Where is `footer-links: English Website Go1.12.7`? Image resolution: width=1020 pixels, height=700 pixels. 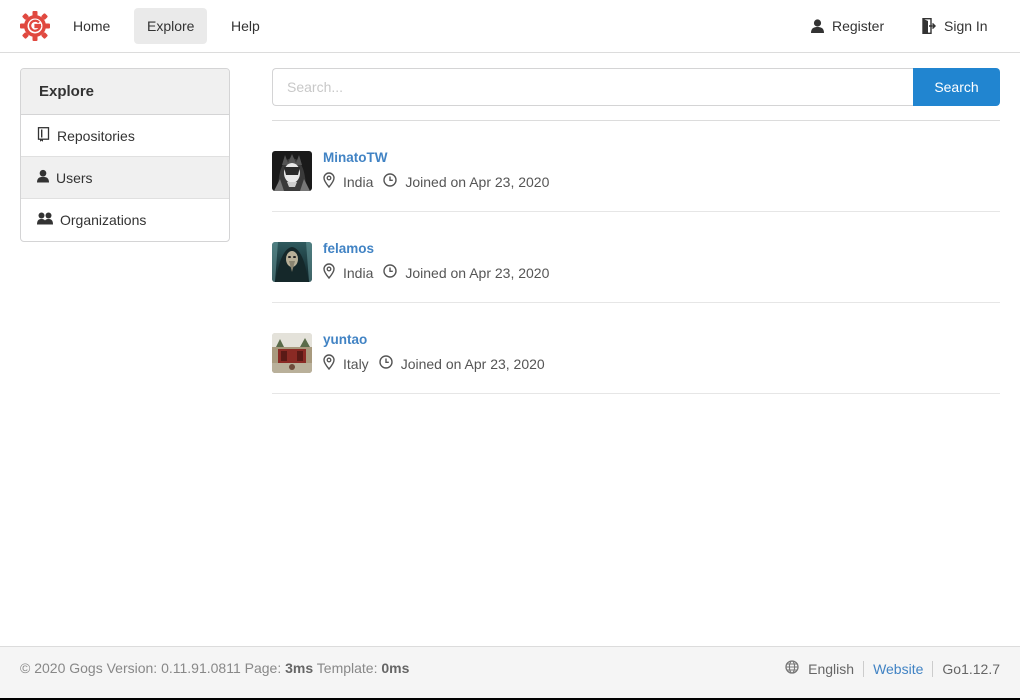 footer-links: English Website Go1.12.7 is located at coordinates (892, 668).